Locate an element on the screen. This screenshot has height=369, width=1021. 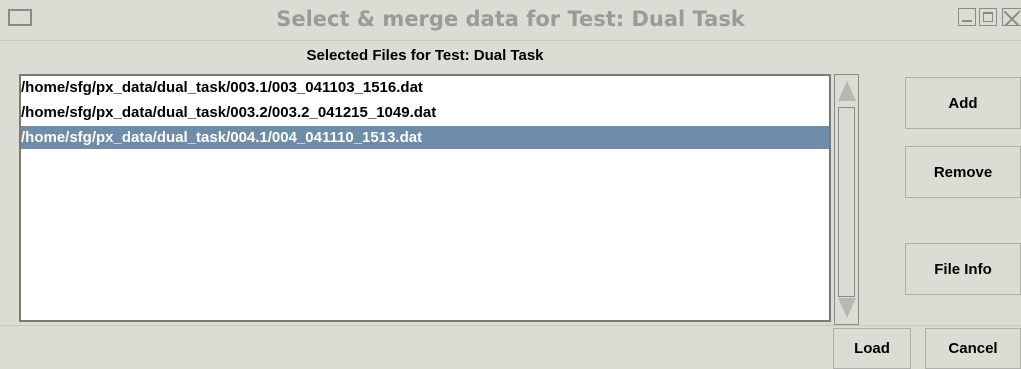
title-bar: Select & merge data for Test: Dual Task is located at coordinates (510, 20).